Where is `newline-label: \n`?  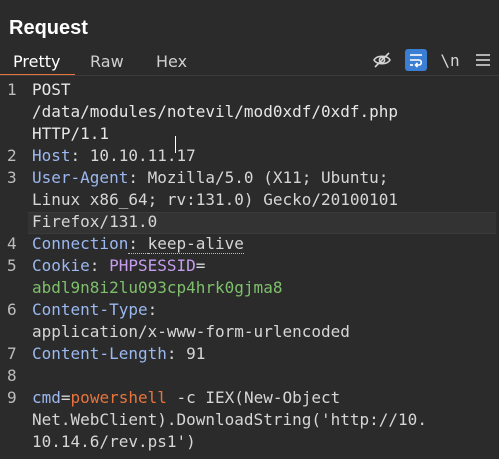 newline-label: \n is located at coordinates (450, 60).